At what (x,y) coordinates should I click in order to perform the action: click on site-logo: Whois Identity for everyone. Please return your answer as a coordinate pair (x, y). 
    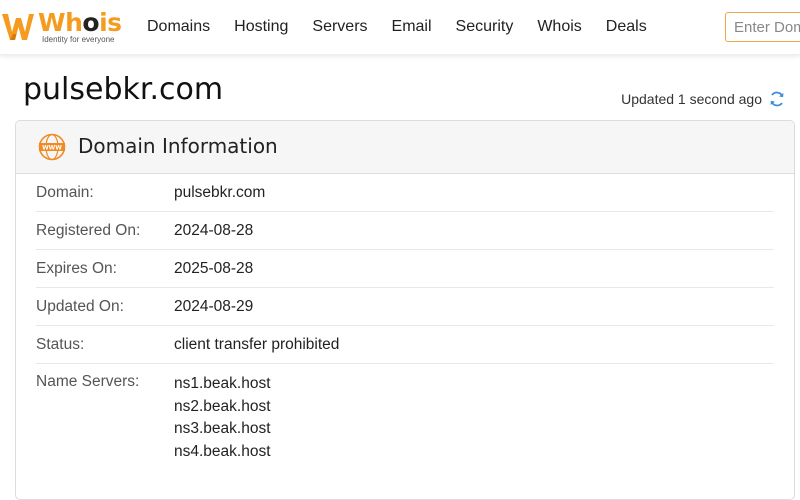
    Looking at the image, I should click on (65, 27).